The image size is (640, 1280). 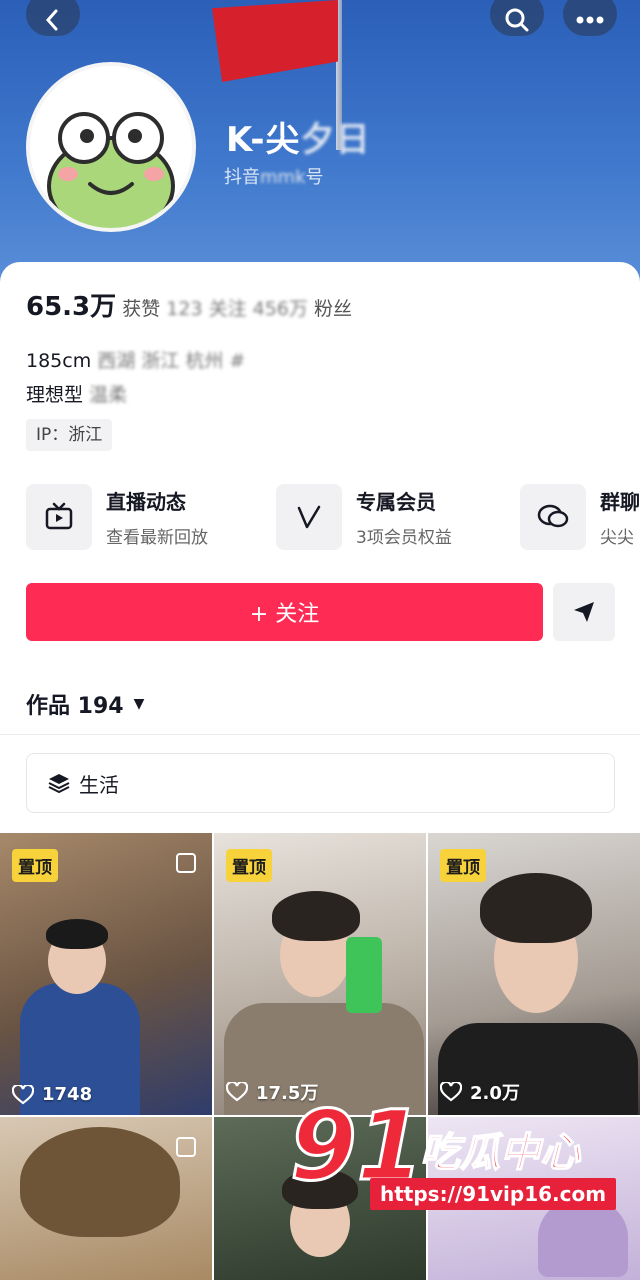 What do you see at coordinates (106, 1198) in the screenshot?
I see `video-tile` at bounding box center [106, 1198].